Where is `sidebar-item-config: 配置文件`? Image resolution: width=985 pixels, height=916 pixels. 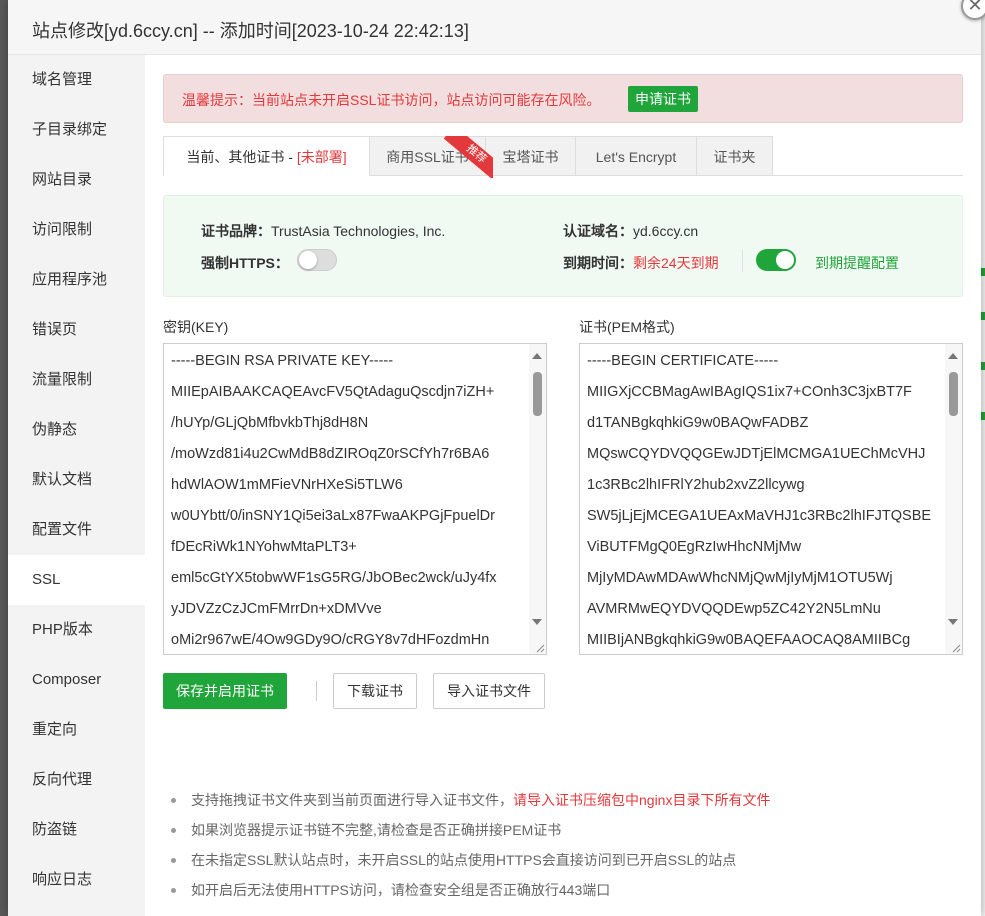 sidebar-item-config: 配置文件 is located at coordinates (76, 530).